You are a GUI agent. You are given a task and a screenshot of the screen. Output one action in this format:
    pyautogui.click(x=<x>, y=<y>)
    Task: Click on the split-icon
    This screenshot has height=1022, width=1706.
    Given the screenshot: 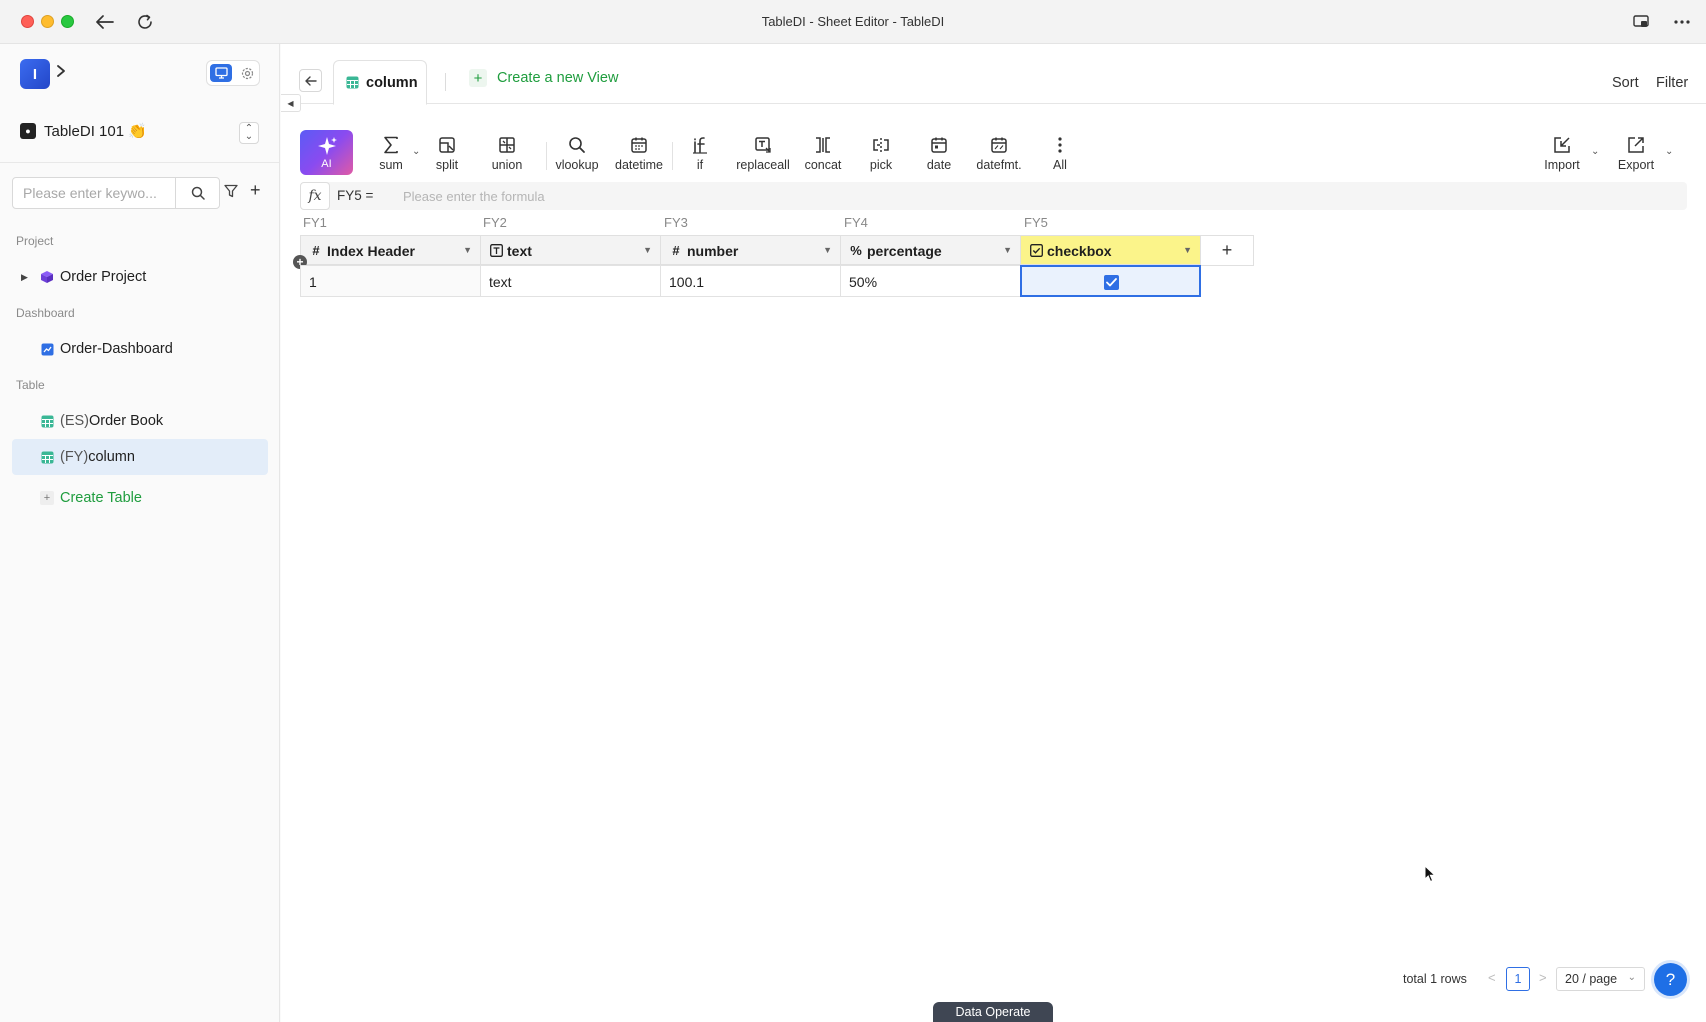 What is the action you would take?
    pyautogui.click(x=447, y=145)
    